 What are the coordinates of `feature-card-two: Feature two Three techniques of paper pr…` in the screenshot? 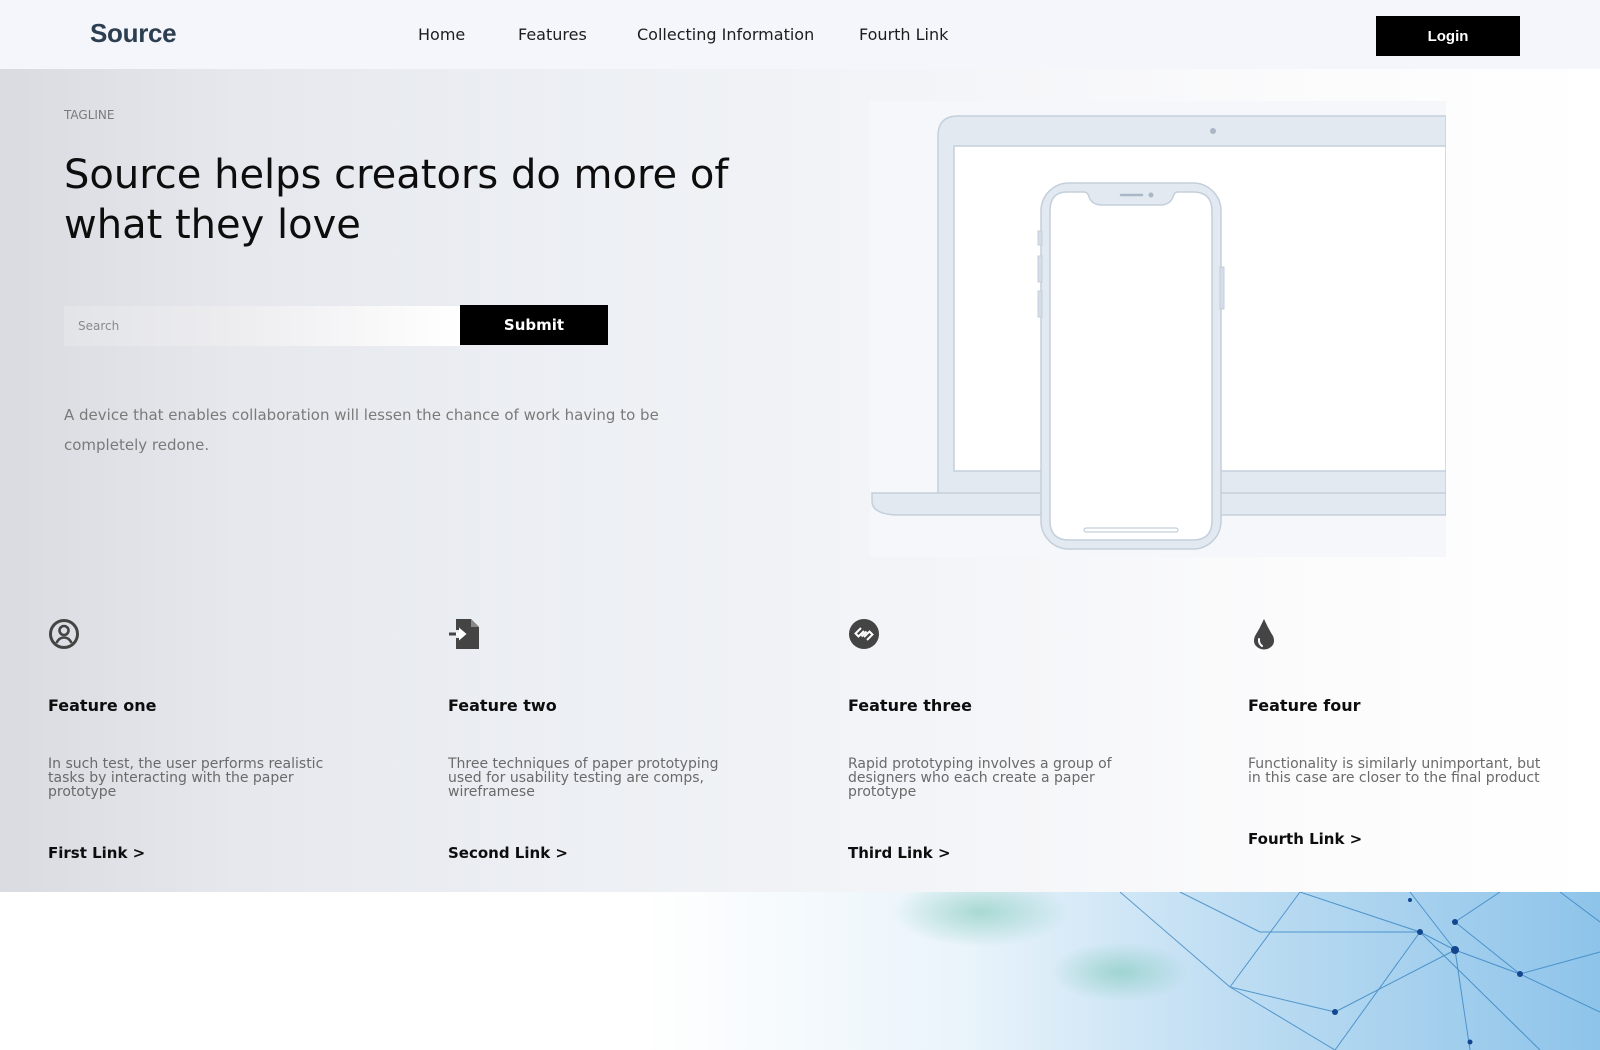 It's located at (598, 740).